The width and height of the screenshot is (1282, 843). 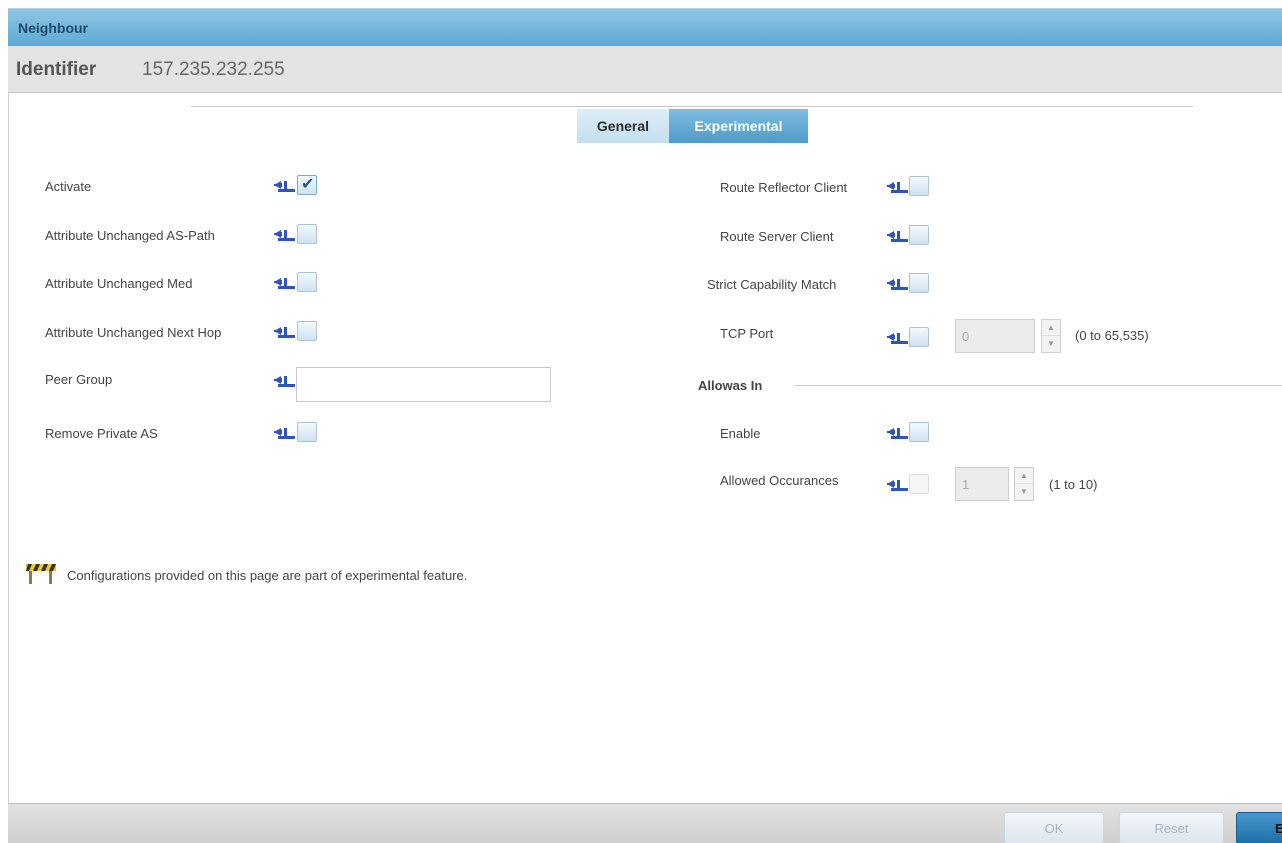 What do you see at coordinates (995, 336) in the screenshot?
I see `tcp-port-spinner: 0` at bounding box center [995, 336].